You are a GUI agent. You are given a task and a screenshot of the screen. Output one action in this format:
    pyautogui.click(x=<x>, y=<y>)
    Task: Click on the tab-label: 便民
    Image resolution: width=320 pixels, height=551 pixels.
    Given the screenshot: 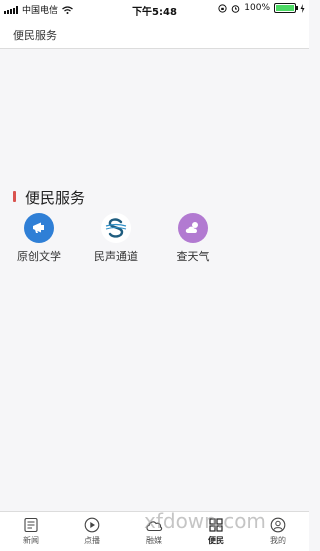 What is the action you would take?
    pyautogui.click(x=216, y=540)
    